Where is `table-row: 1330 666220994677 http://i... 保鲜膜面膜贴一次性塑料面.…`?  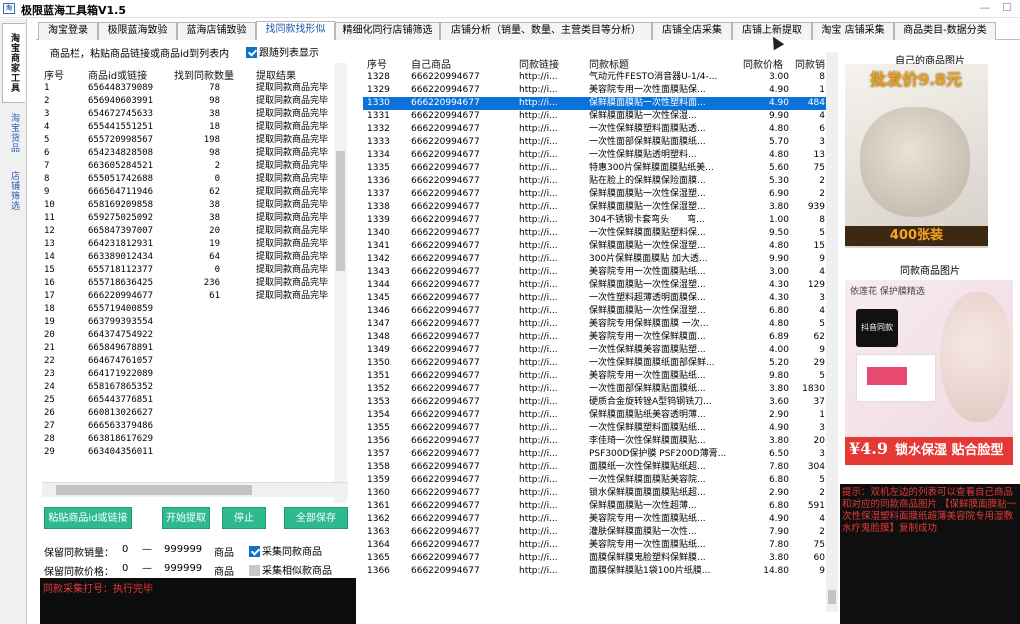
table-row: 1330 666220994677 http://i... 保鲜膜面膜贴一次性塑料面.… is located at coordinates (595, 103).